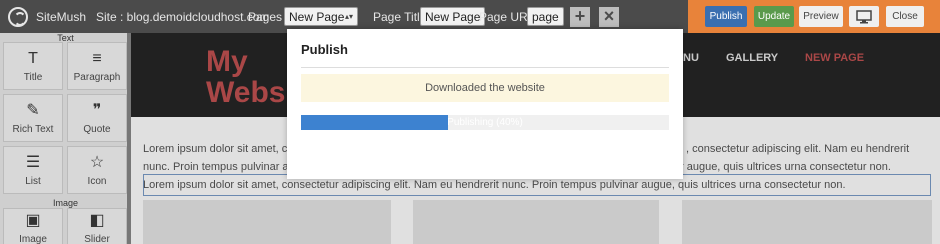 The image size is (940, 244). Describe the element at coordinates (905, 16) in the screenshot. I see `close-button: Close` at that location.